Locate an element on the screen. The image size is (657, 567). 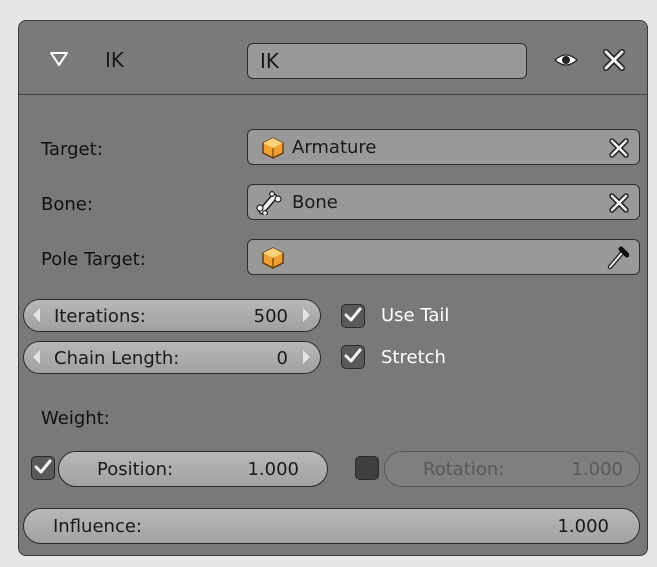
use-tail-checkbox is located at coordinates (353, 316).